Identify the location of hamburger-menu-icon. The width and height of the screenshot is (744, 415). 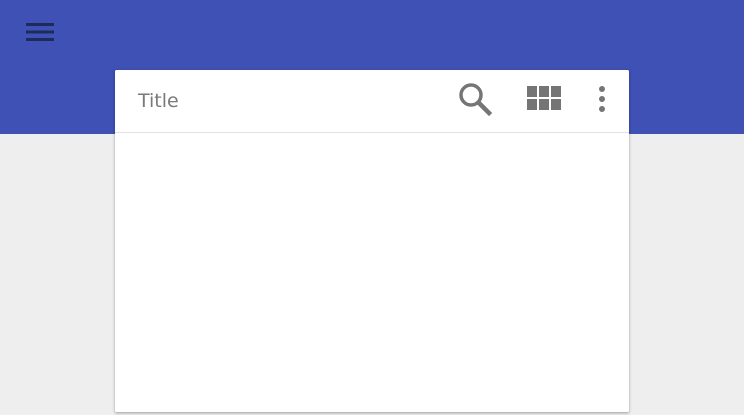
(40, 34).